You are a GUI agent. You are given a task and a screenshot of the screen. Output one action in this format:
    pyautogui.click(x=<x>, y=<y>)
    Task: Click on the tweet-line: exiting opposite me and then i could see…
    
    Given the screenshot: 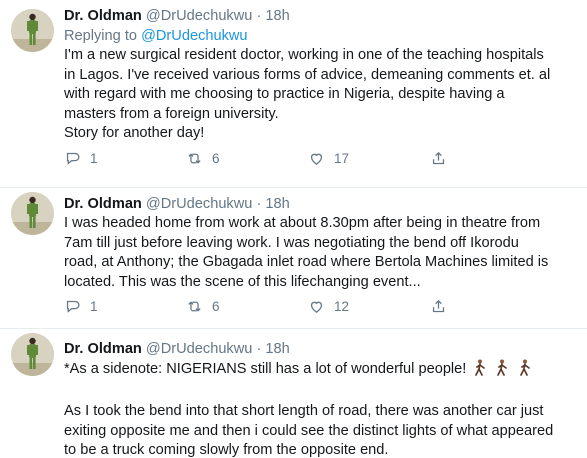 What is the action you would take?
    pyautogui.click(x=309, y=430)
    